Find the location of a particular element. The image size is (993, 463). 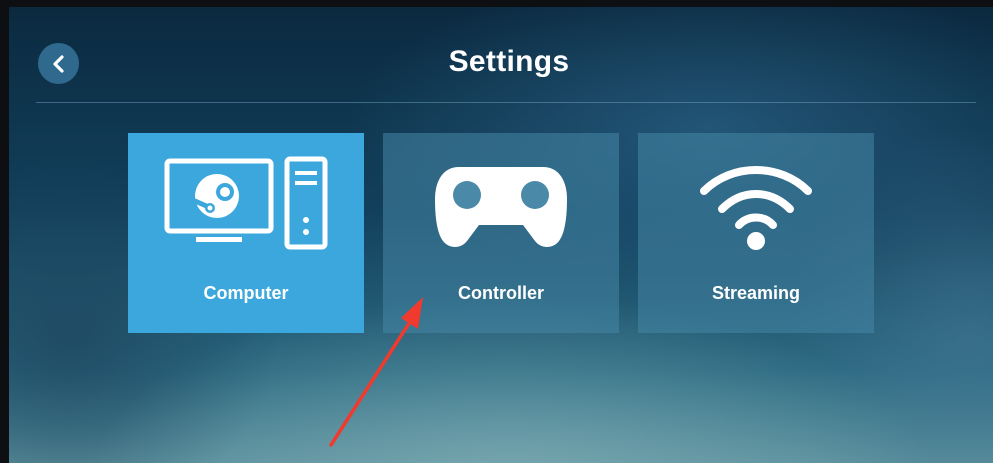

header-divider is located at coordinates (506, 102).